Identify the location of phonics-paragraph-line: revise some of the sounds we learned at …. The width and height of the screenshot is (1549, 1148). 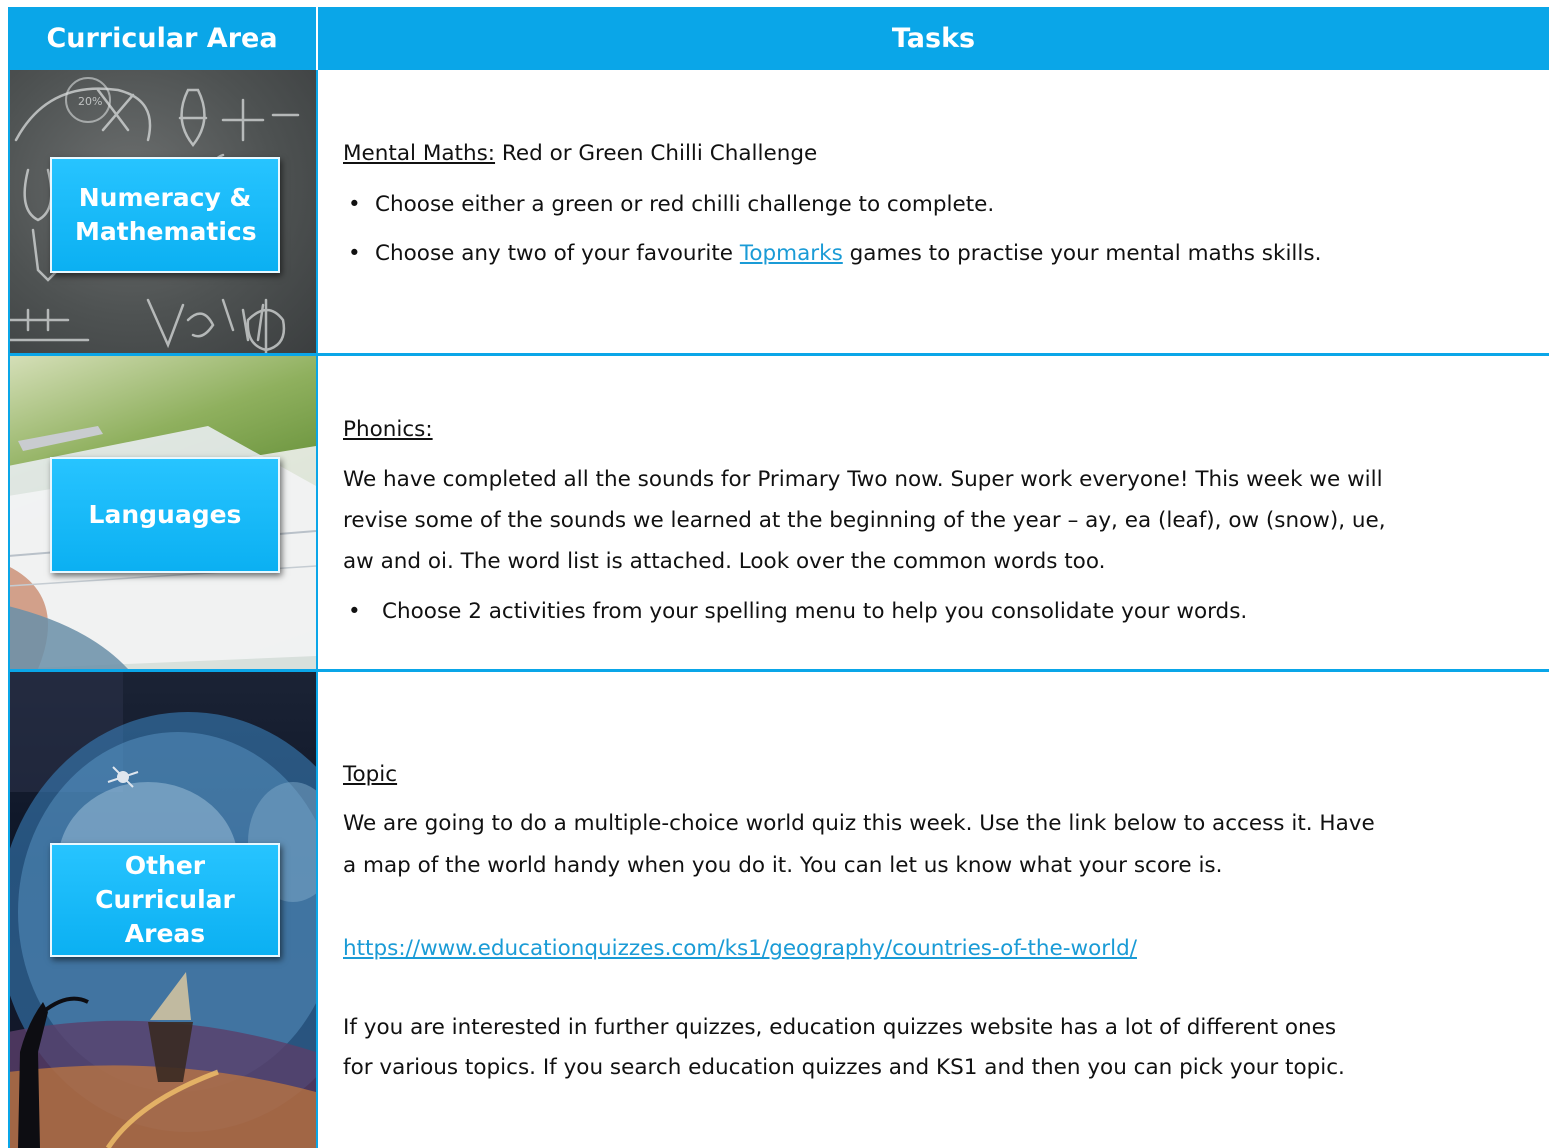
(864, 520).